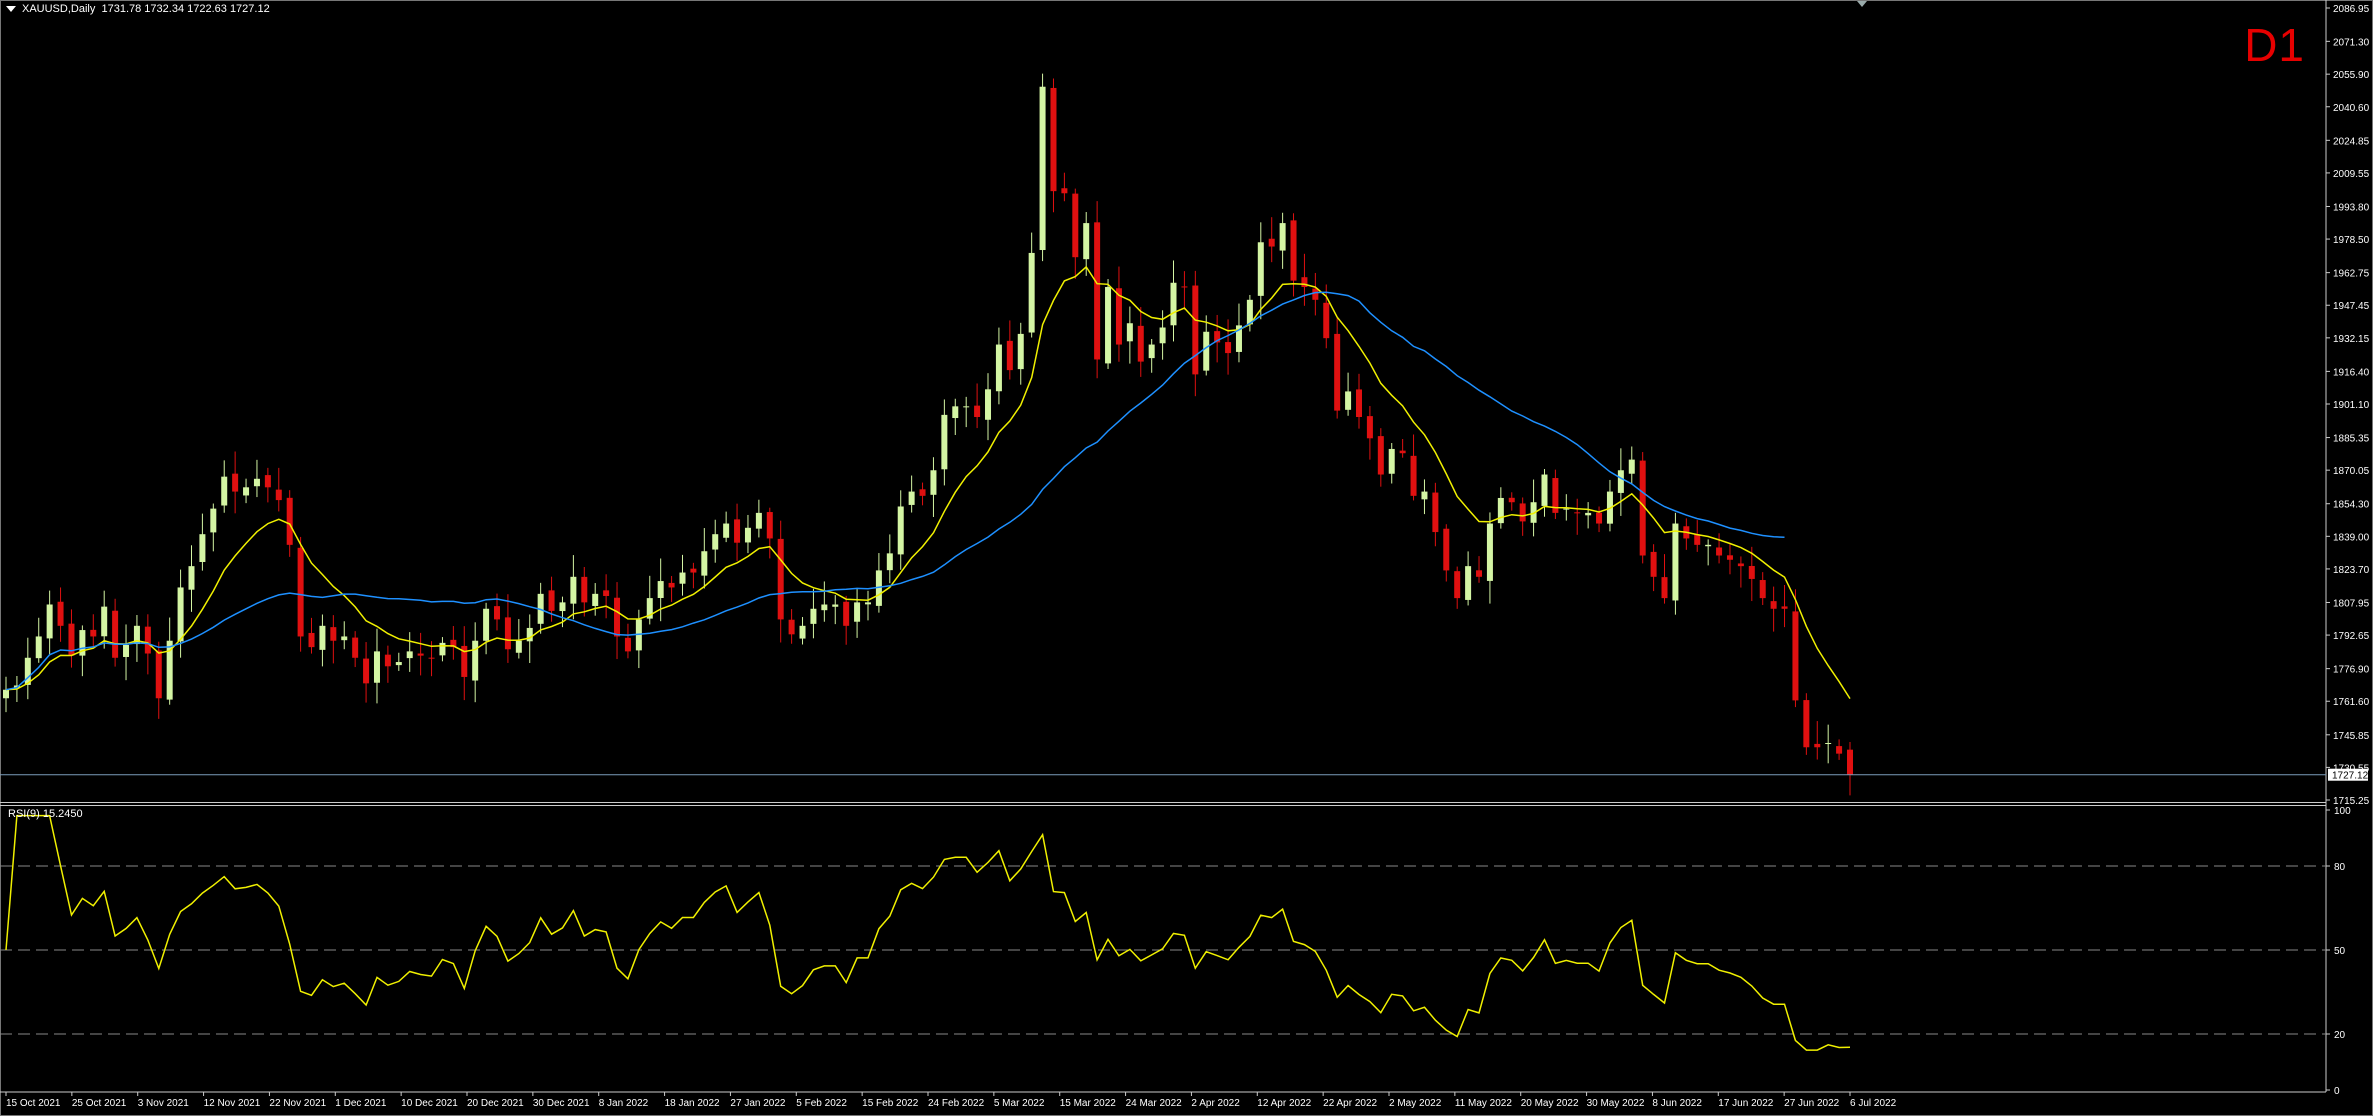 The width and height of the screenshot is (2373, 1116). Describe the element at coordinates (2340, 951) in the screenshot. I see `rsi-tick-label: 50` at that location.